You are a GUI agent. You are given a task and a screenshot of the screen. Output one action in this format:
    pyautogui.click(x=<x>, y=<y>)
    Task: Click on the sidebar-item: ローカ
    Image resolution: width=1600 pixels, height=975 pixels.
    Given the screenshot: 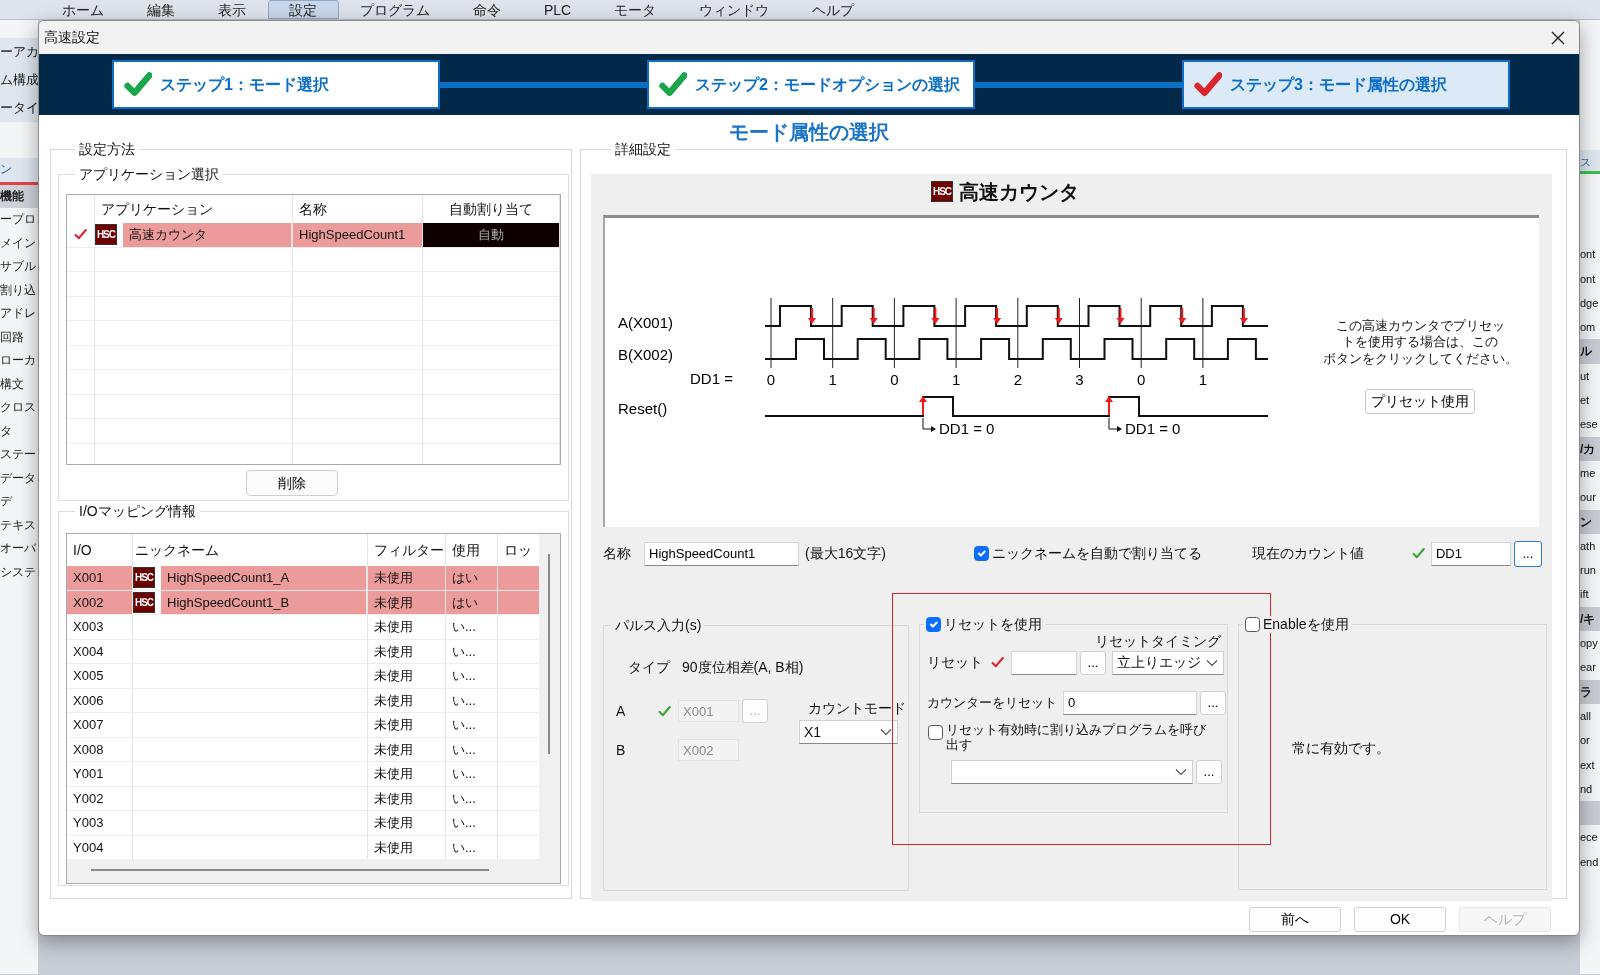 What is the action you would take?
    pyautogui.click(x=19, y=361)
    